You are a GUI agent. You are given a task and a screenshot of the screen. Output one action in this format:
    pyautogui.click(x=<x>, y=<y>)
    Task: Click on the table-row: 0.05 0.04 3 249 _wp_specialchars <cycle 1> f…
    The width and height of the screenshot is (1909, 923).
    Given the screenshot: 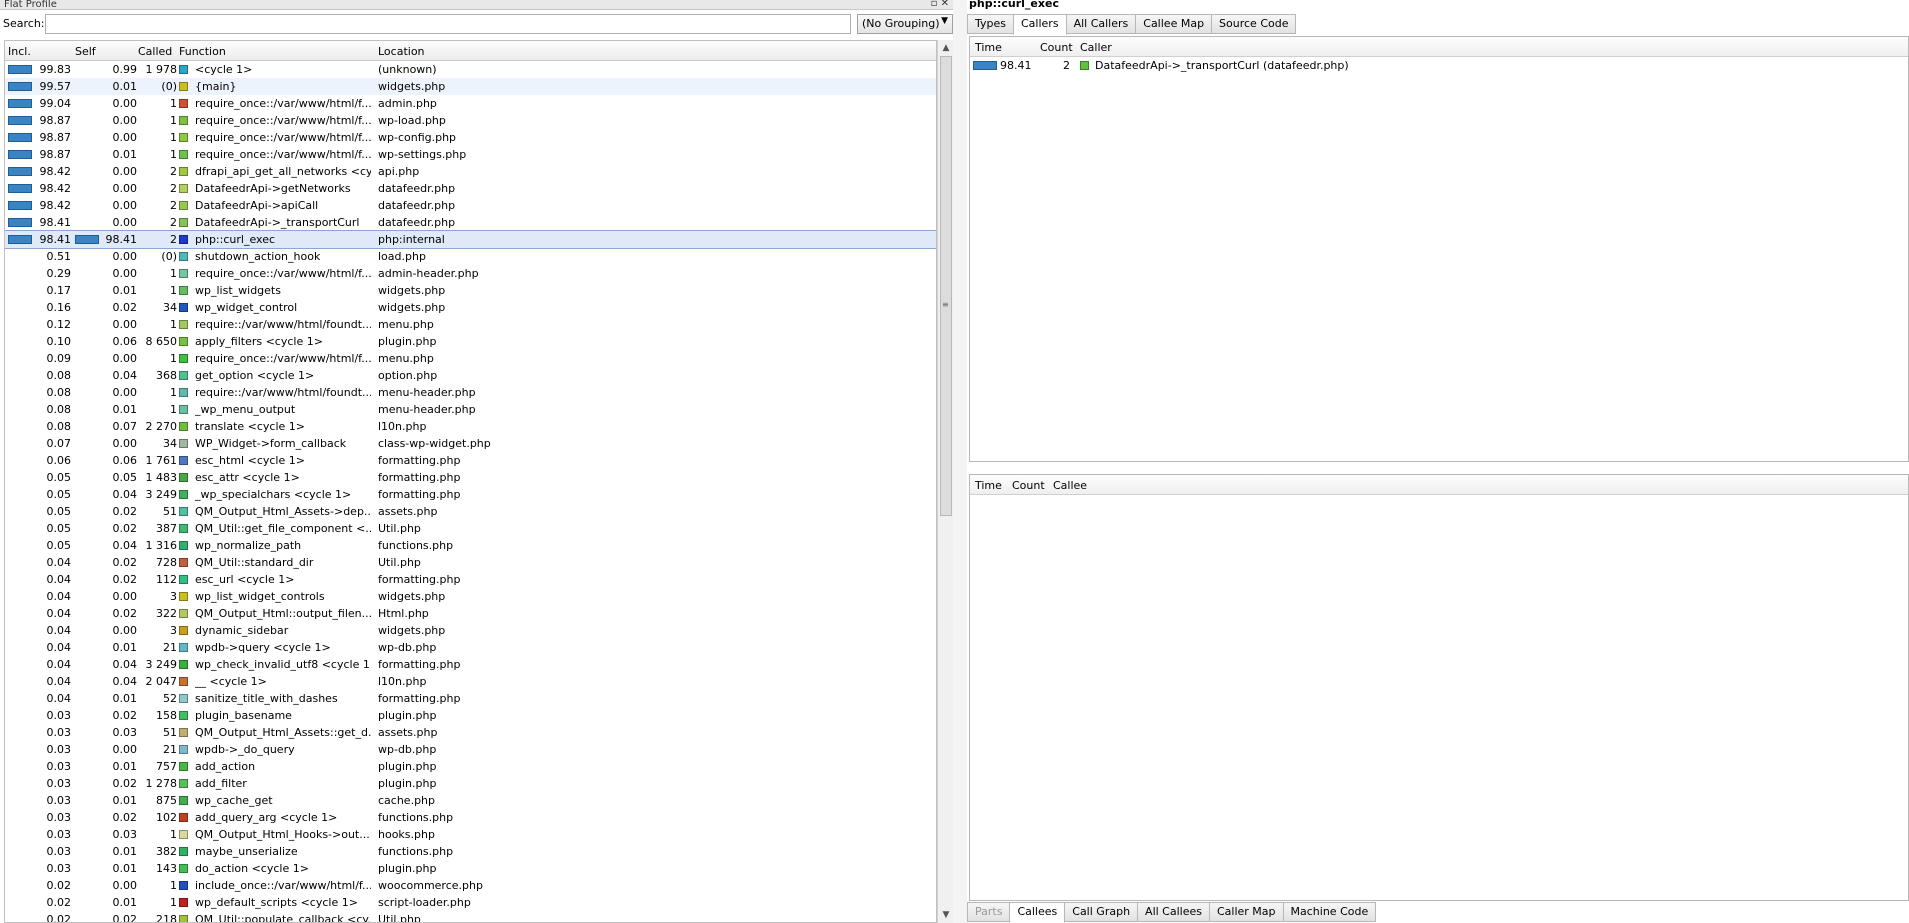 What is the action you would take?
    pyautogui.click(x=470, y=494)
    